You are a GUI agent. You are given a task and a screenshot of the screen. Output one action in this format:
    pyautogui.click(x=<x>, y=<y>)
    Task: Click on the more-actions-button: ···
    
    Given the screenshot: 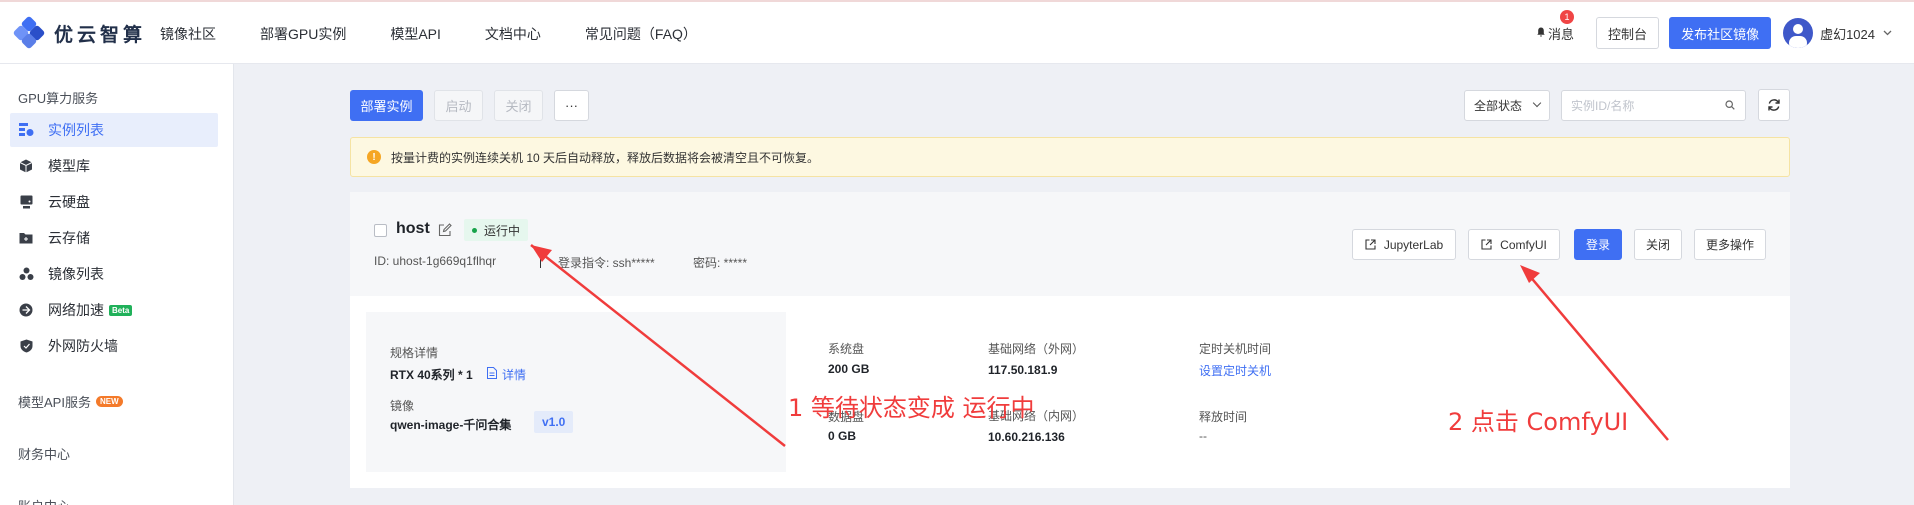 What is the action you would take?
    pyautogui.click(x=571, y=105)
    